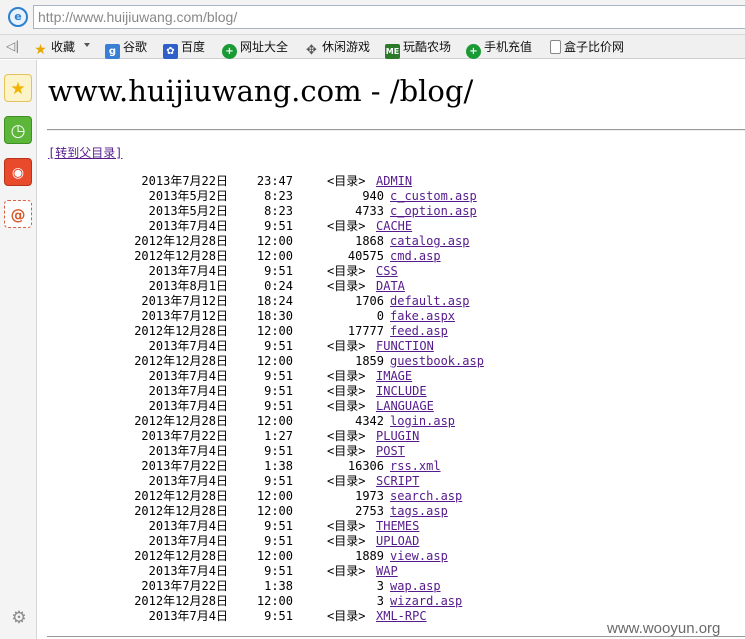 This screenshot has width=745, height=639. Describe the element at coordinates (499, 48) in the screenshot. I see `bookmark-phone-recharge: + 手机充值` at that location.